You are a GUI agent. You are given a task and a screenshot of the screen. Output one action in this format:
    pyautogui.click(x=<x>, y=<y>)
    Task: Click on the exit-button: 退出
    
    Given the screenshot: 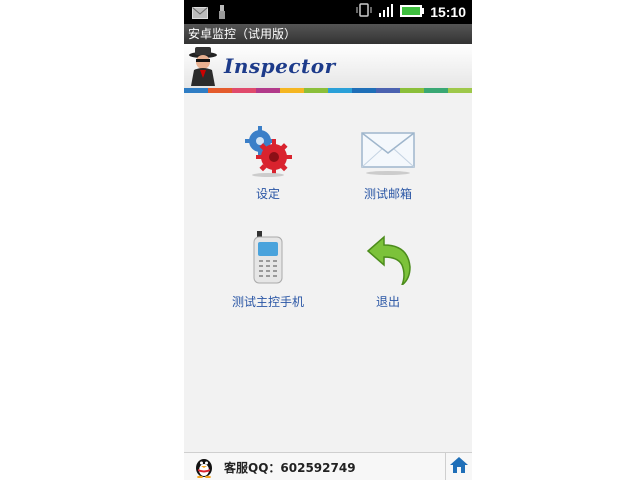 What is the action you would take?
    pyautogui.click(x=388, y=273)
    